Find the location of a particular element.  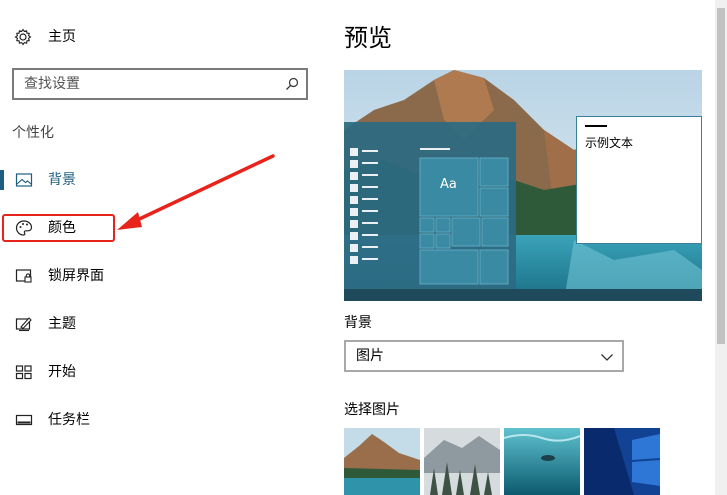

sidebar-item-label: 主题 is located at coordinates (62, 324).